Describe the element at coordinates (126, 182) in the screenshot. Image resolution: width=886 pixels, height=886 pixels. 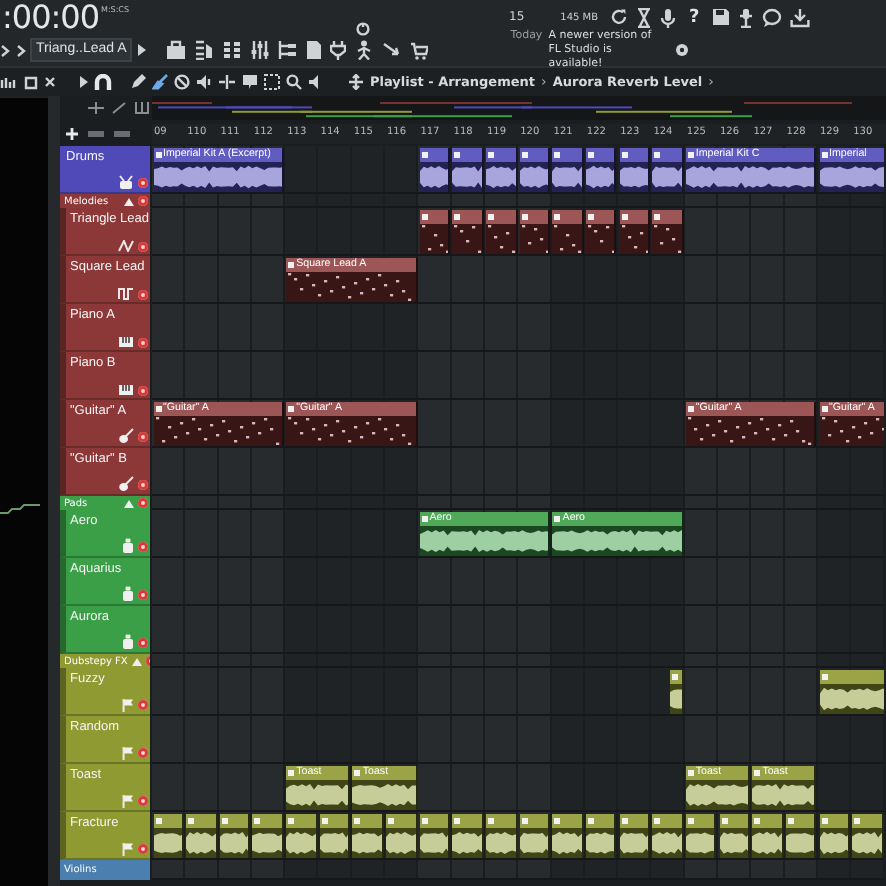
I see `drum-icon` at that location.